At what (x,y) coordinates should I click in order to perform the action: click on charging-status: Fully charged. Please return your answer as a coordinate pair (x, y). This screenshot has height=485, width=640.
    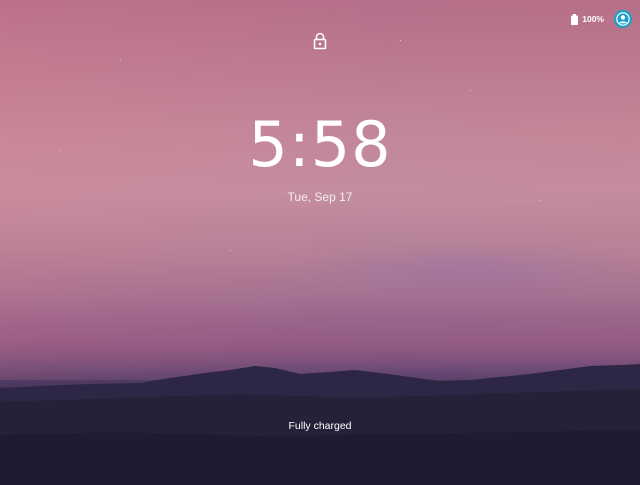
    Looking at the image, I should click on (320, 426).